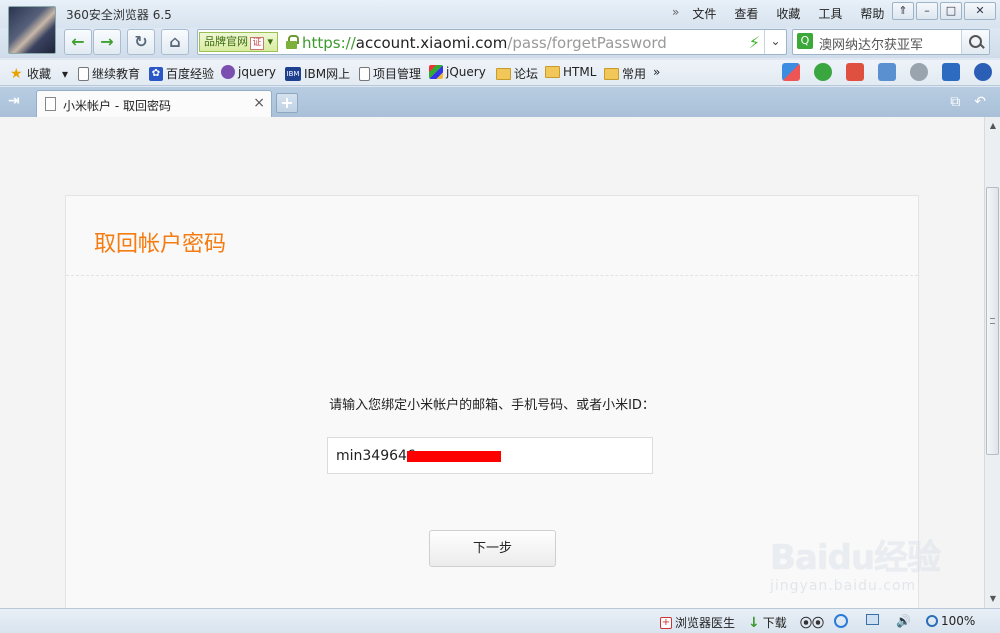  I want to click on menu-bar: » 文件 查看 收藏 工具 帮助, so click(782, 13).